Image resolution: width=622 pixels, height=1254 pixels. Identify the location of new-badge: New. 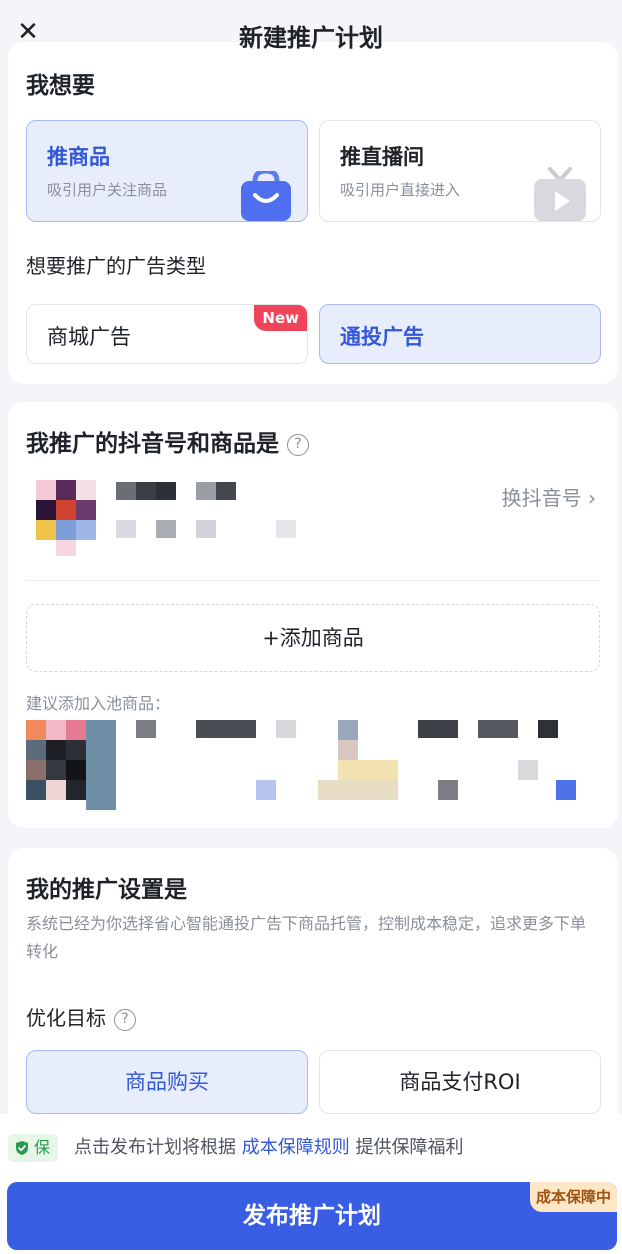
(280, 318).